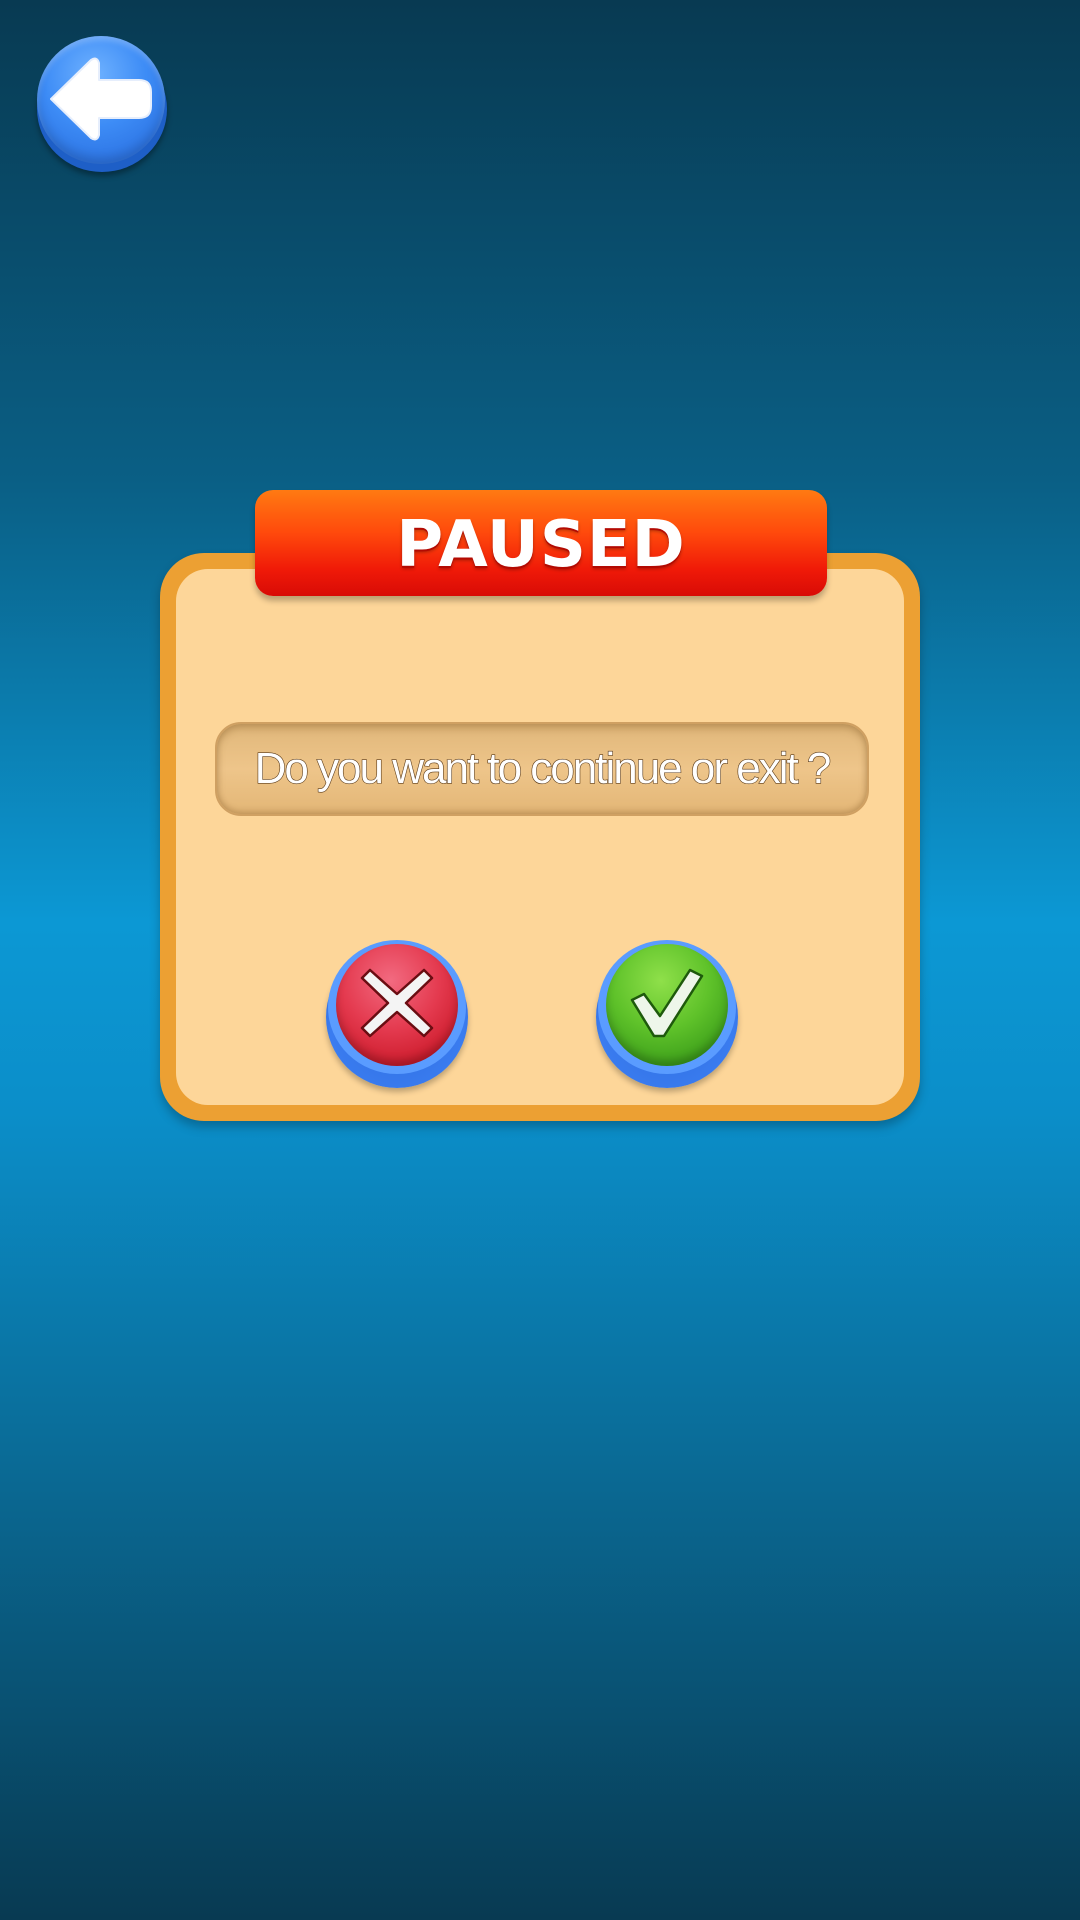 Image resolution: width=1080 pixels, height=1920 pixels. I want to click on message-box: Do you want to continue or exit ?, so click(542, 769).